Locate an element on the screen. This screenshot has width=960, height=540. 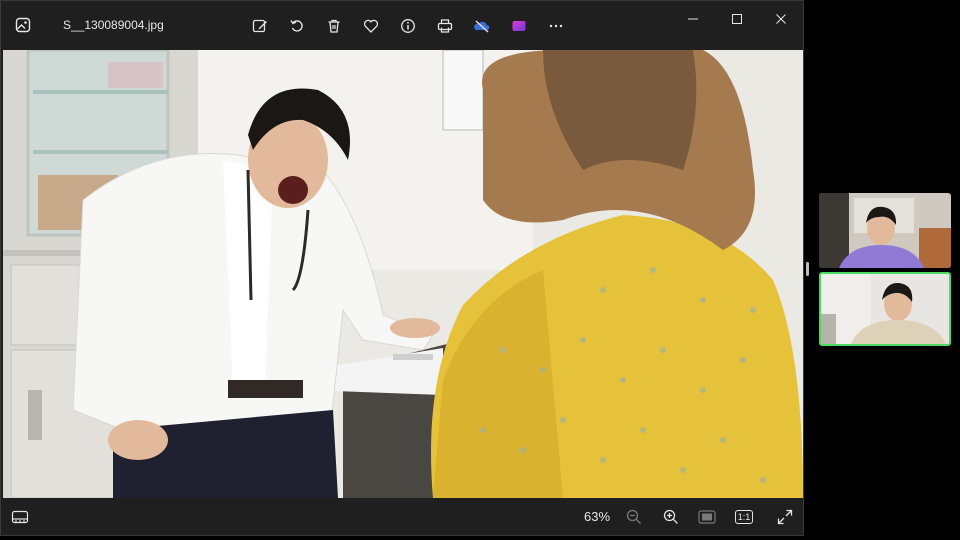
minimize-button is located at coordinates (693, 19).